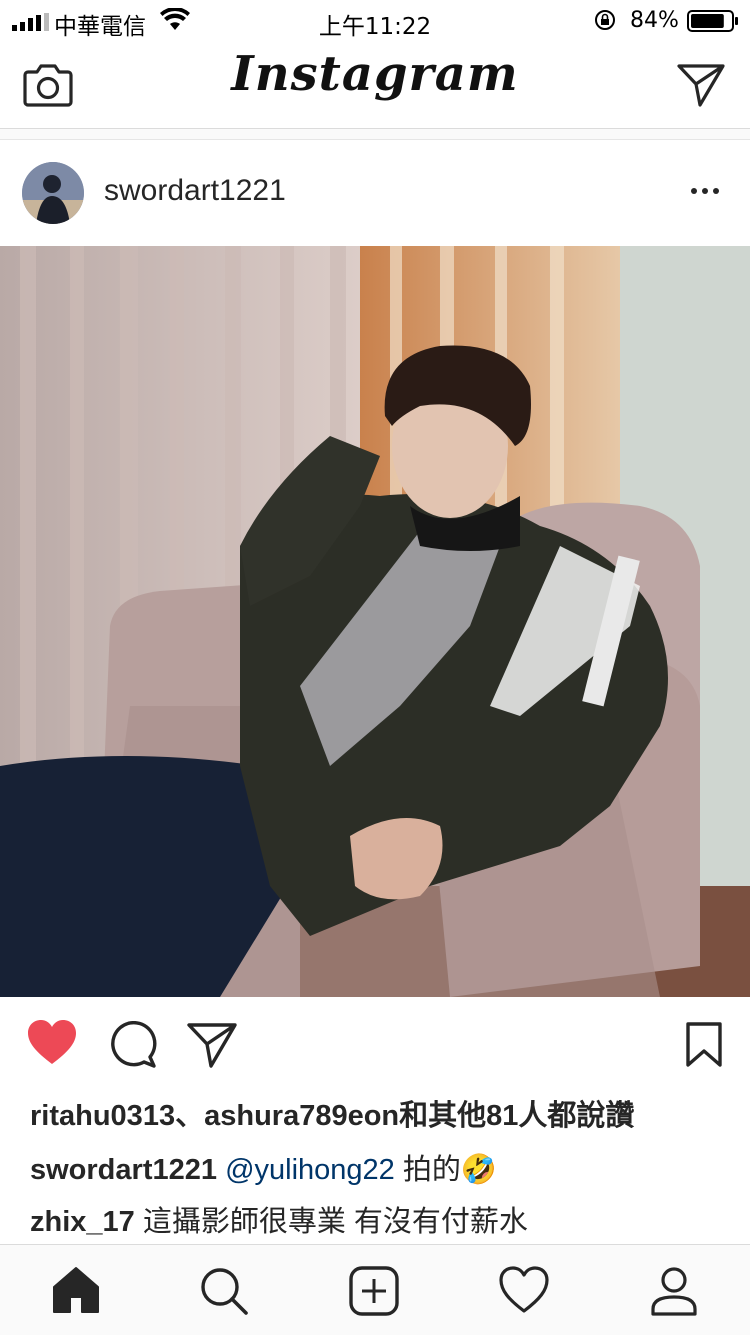  Describe the element at coordinates (701, 85) in the screenshot. I see `direct-message-icon` at that location.